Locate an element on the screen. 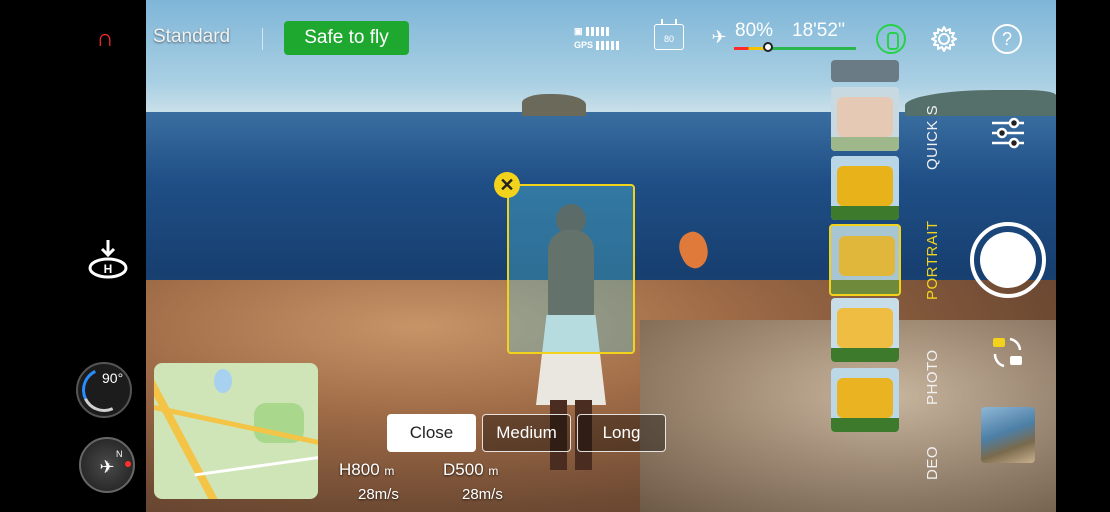 This screenshot has height=512, width=1110. capture-mode-tabs: QUICK S PORTRAIT PHOTO DEO is located at coordinates (939, 280).